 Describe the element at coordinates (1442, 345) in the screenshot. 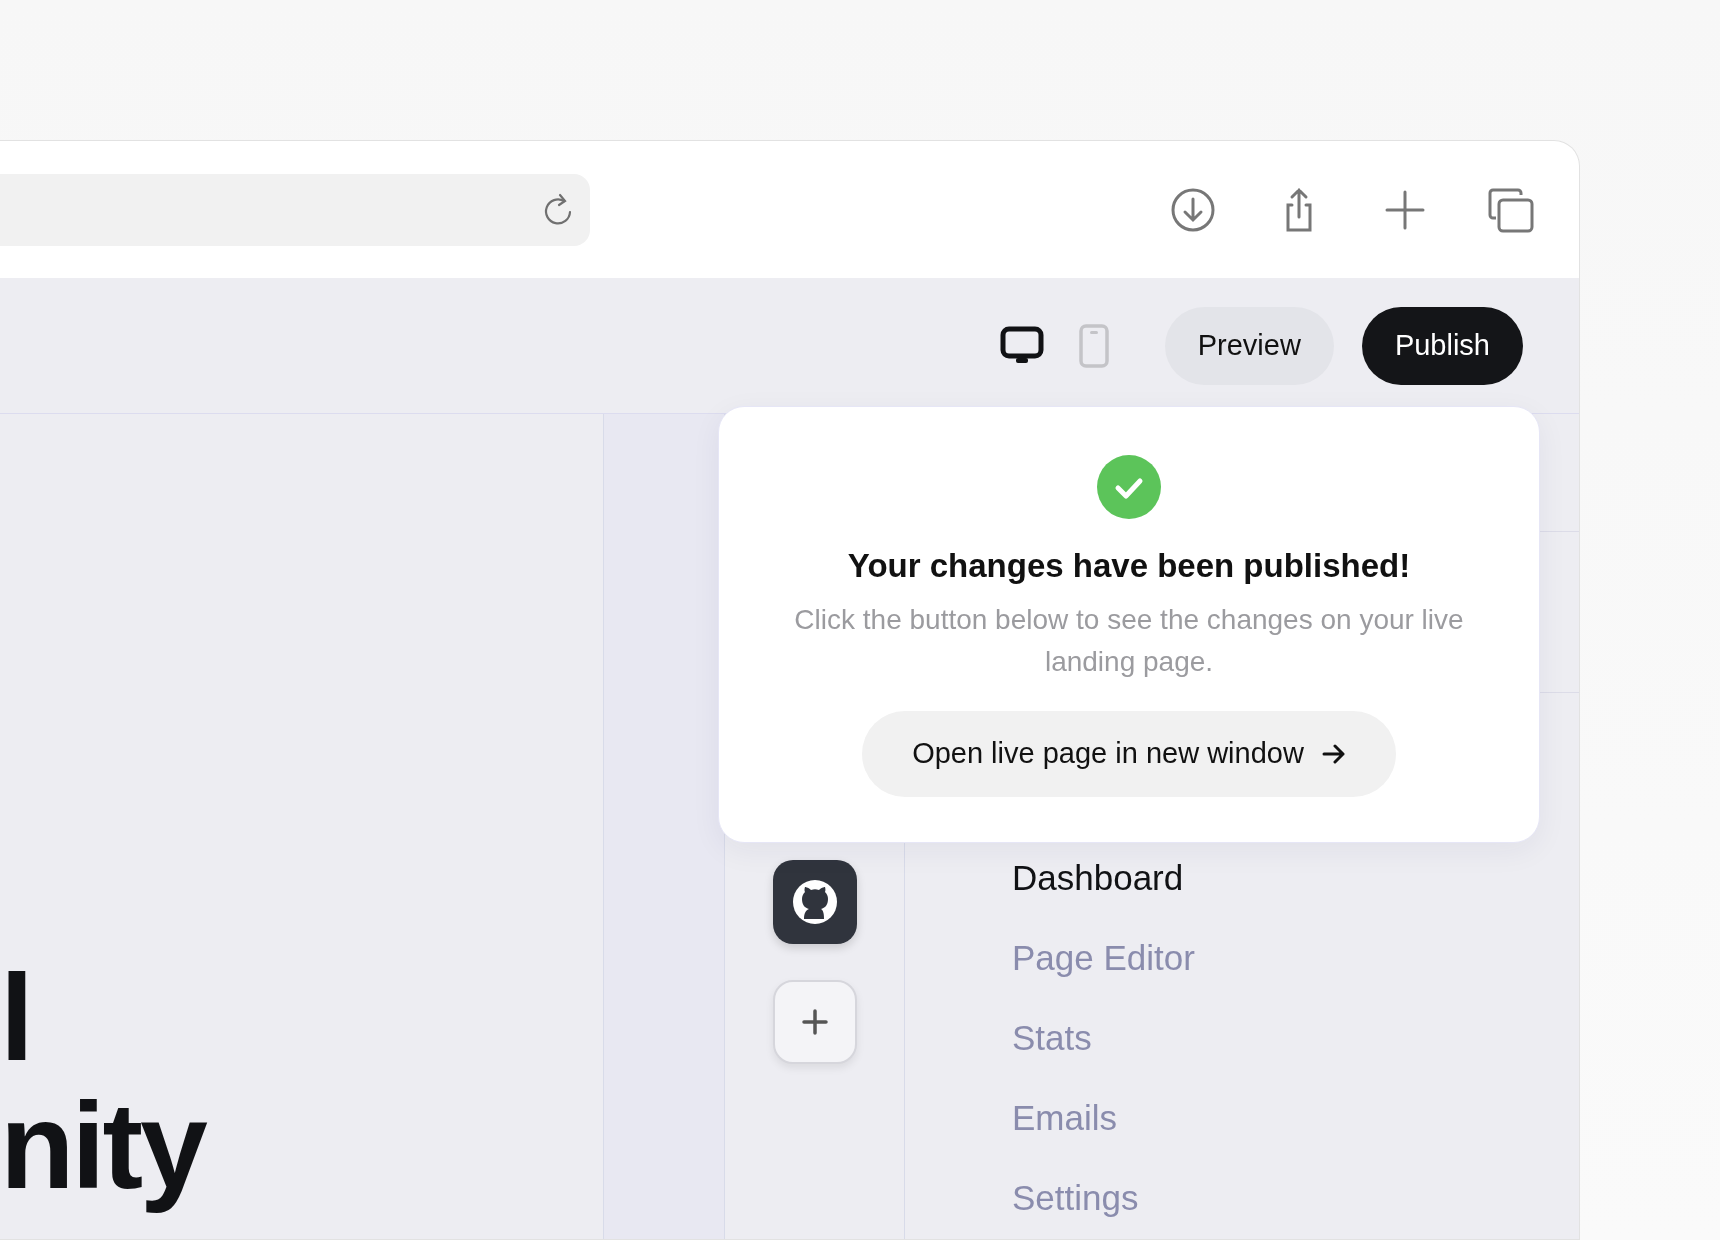

I see `publish-button: Publish` at that location.